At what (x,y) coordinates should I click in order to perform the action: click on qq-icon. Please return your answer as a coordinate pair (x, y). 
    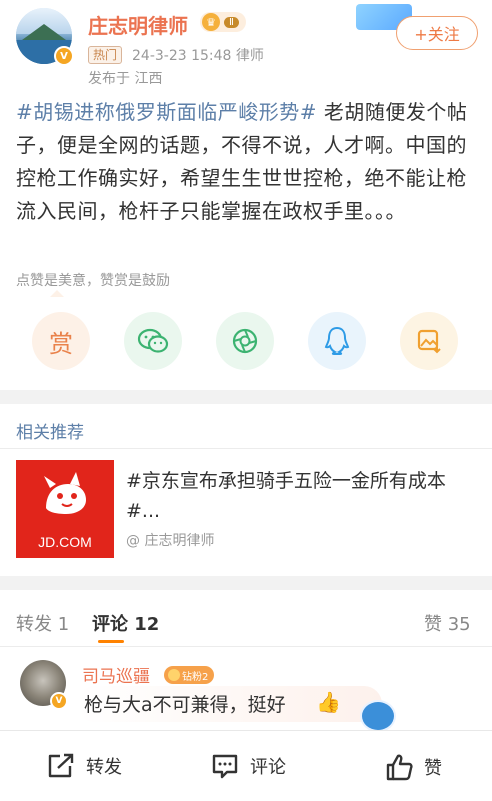
    Looking at the image, I should click on (337, 340).